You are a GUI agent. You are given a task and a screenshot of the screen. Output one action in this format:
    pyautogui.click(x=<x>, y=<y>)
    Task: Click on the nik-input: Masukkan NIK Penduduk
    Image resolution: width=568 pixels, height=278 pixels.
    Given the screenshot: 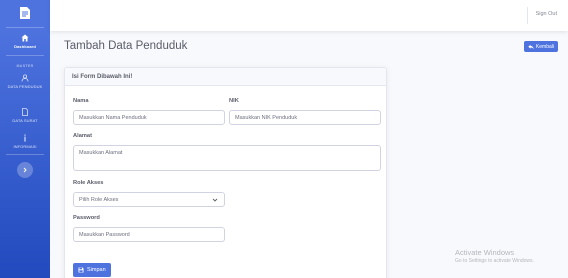 What is the action you would take?
    pyautogui.click(x=305, y=117)
    